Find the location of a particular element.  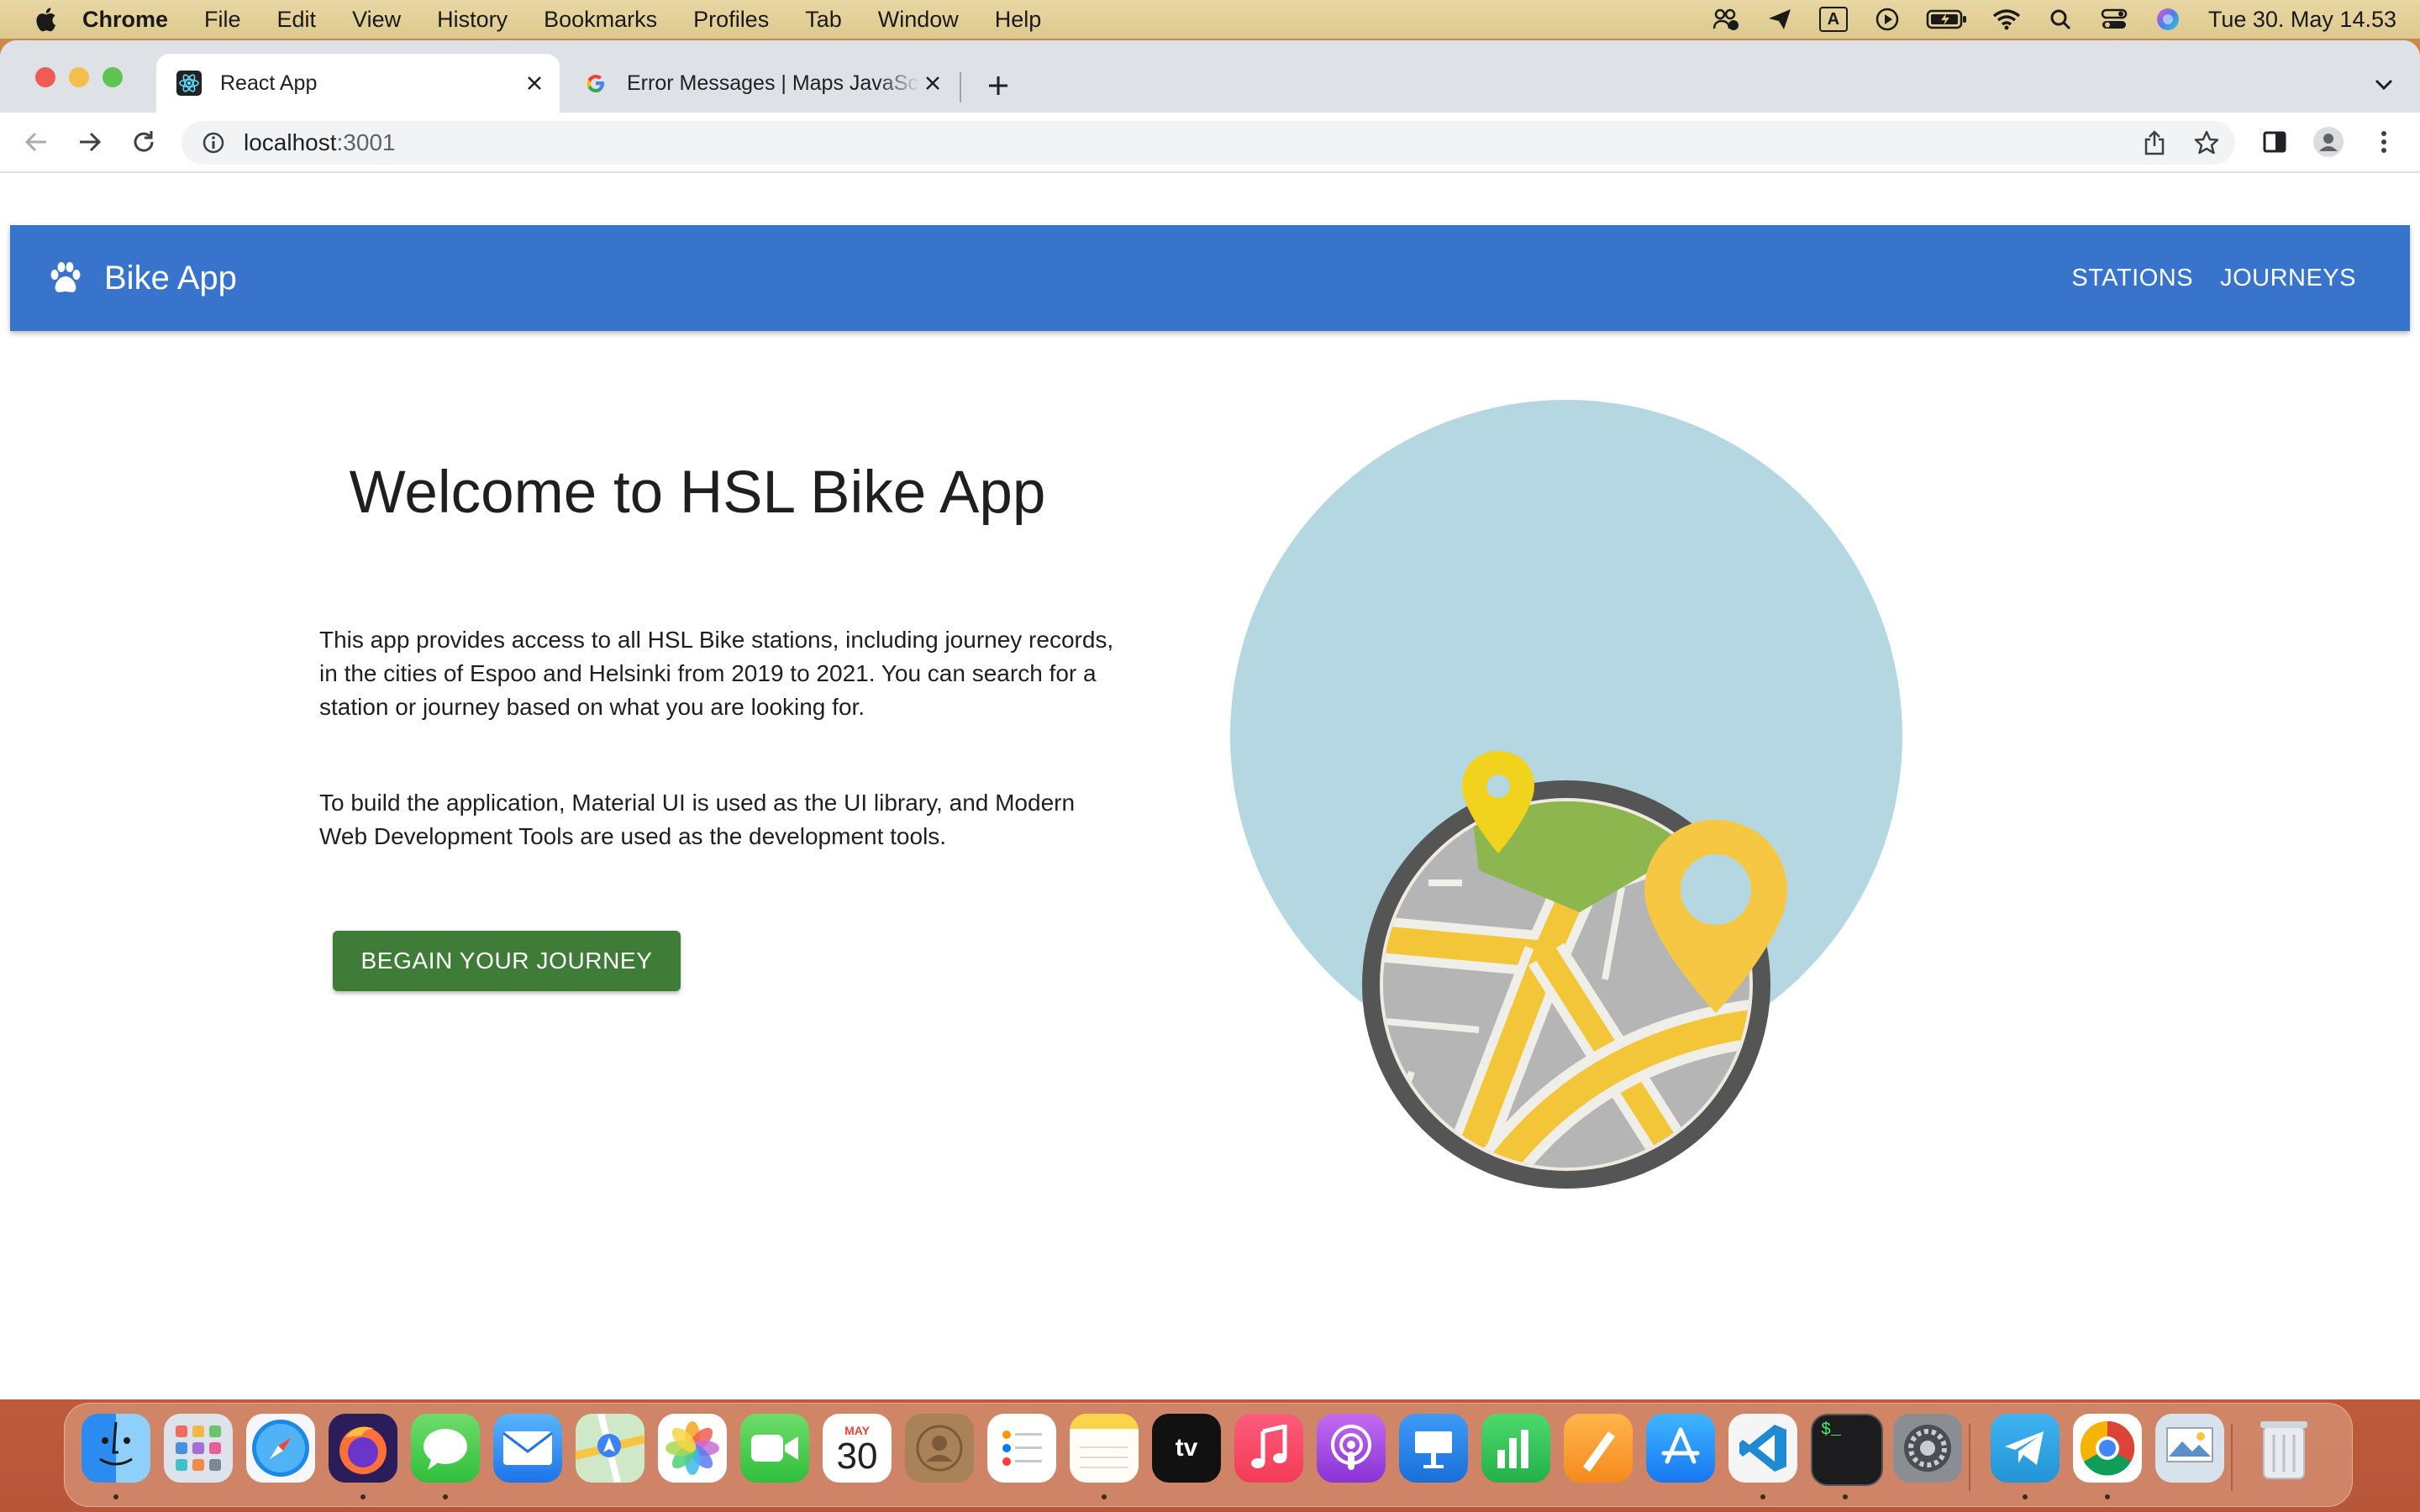

tab-title: Error Messages | Maps JavaScript API is located at coordinates (774, 83).